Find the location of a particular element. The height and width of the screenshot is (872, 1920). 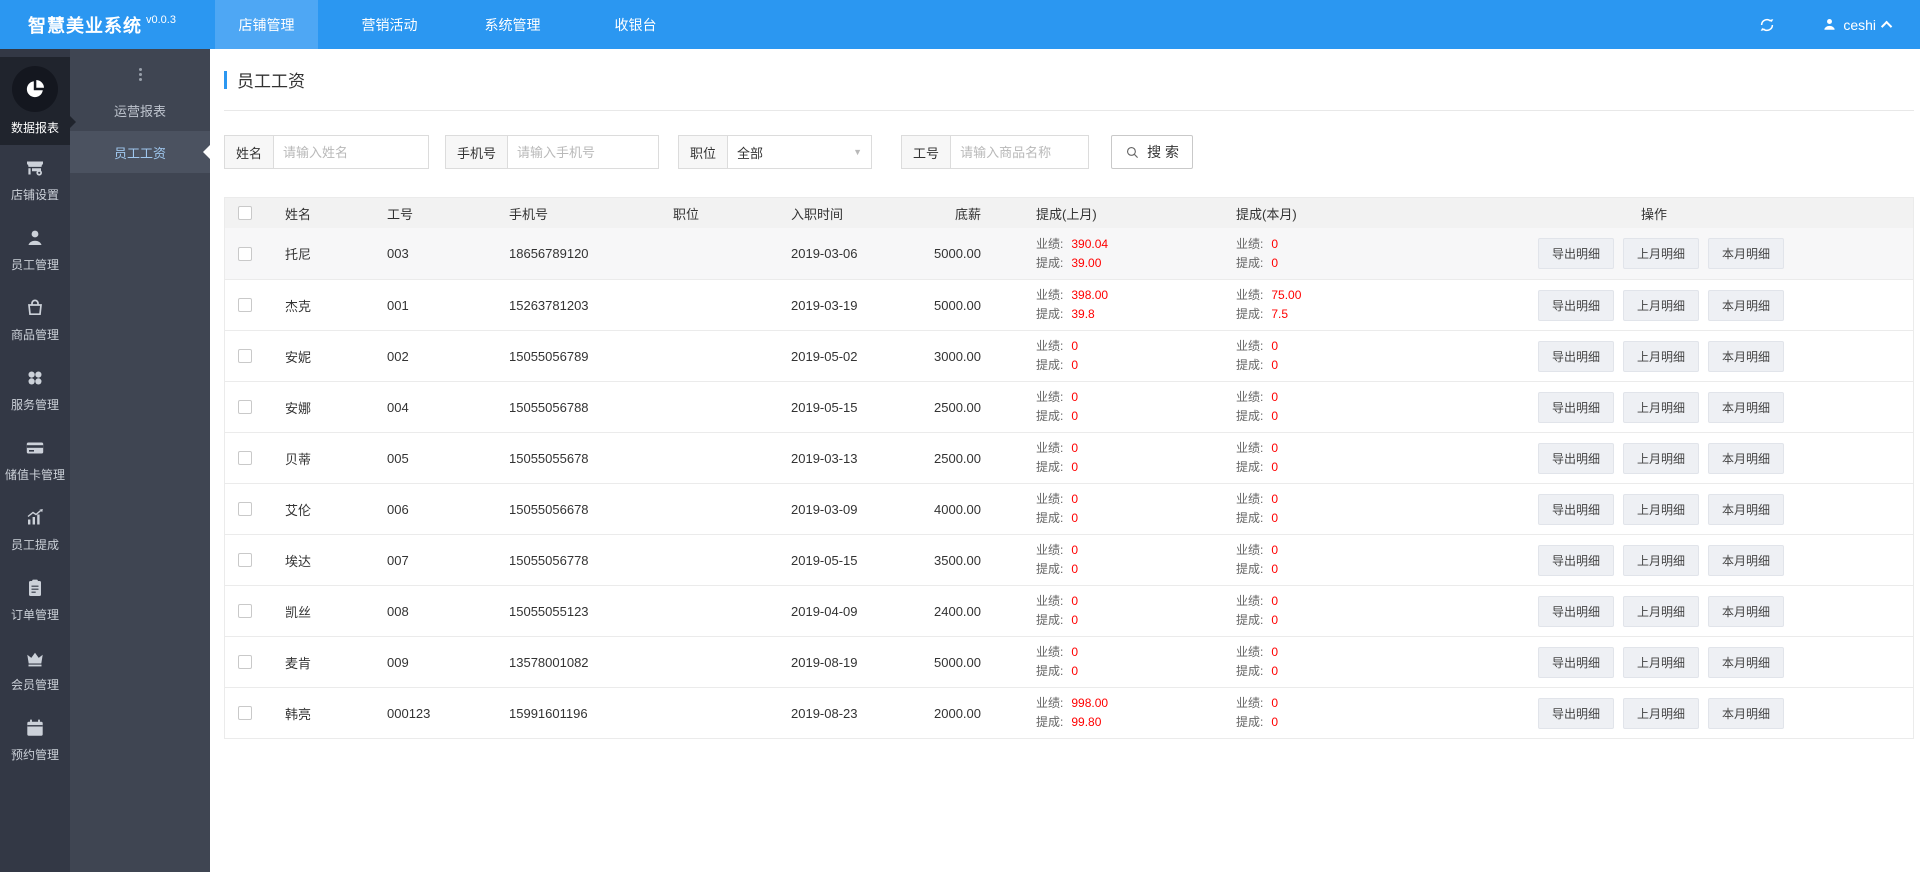

username: ceshi is located at coordinates (1859, 24).